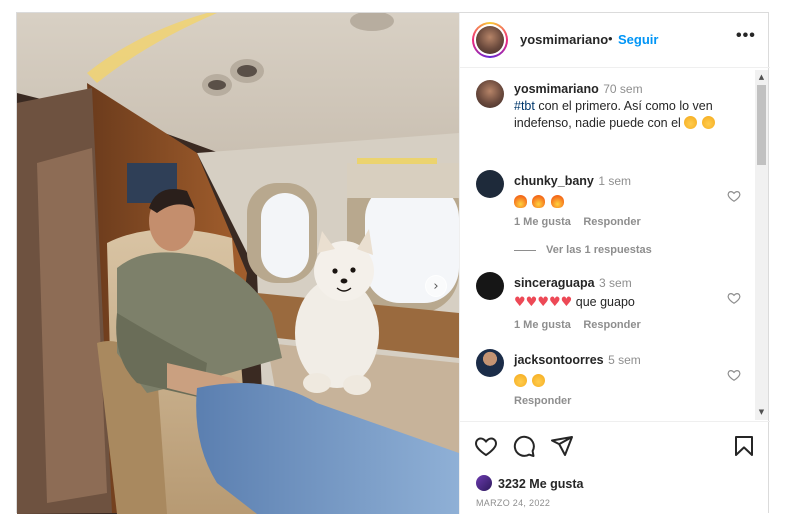 This screenshot has height=514, width=800. What do you see at coordinates (524, 106) in the screenshot?
I see `hashtag-link: #tbt` at bounding box center [524, 106].